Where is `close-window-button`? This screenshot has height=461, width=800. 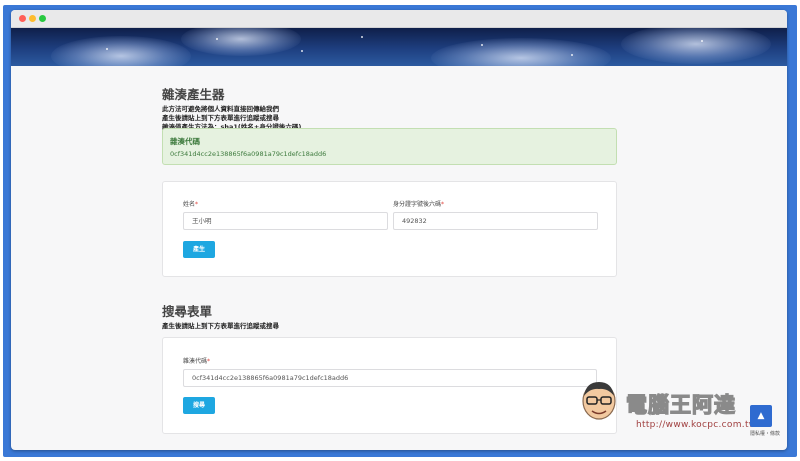 close-window-button is located at coordinates (22, 18).